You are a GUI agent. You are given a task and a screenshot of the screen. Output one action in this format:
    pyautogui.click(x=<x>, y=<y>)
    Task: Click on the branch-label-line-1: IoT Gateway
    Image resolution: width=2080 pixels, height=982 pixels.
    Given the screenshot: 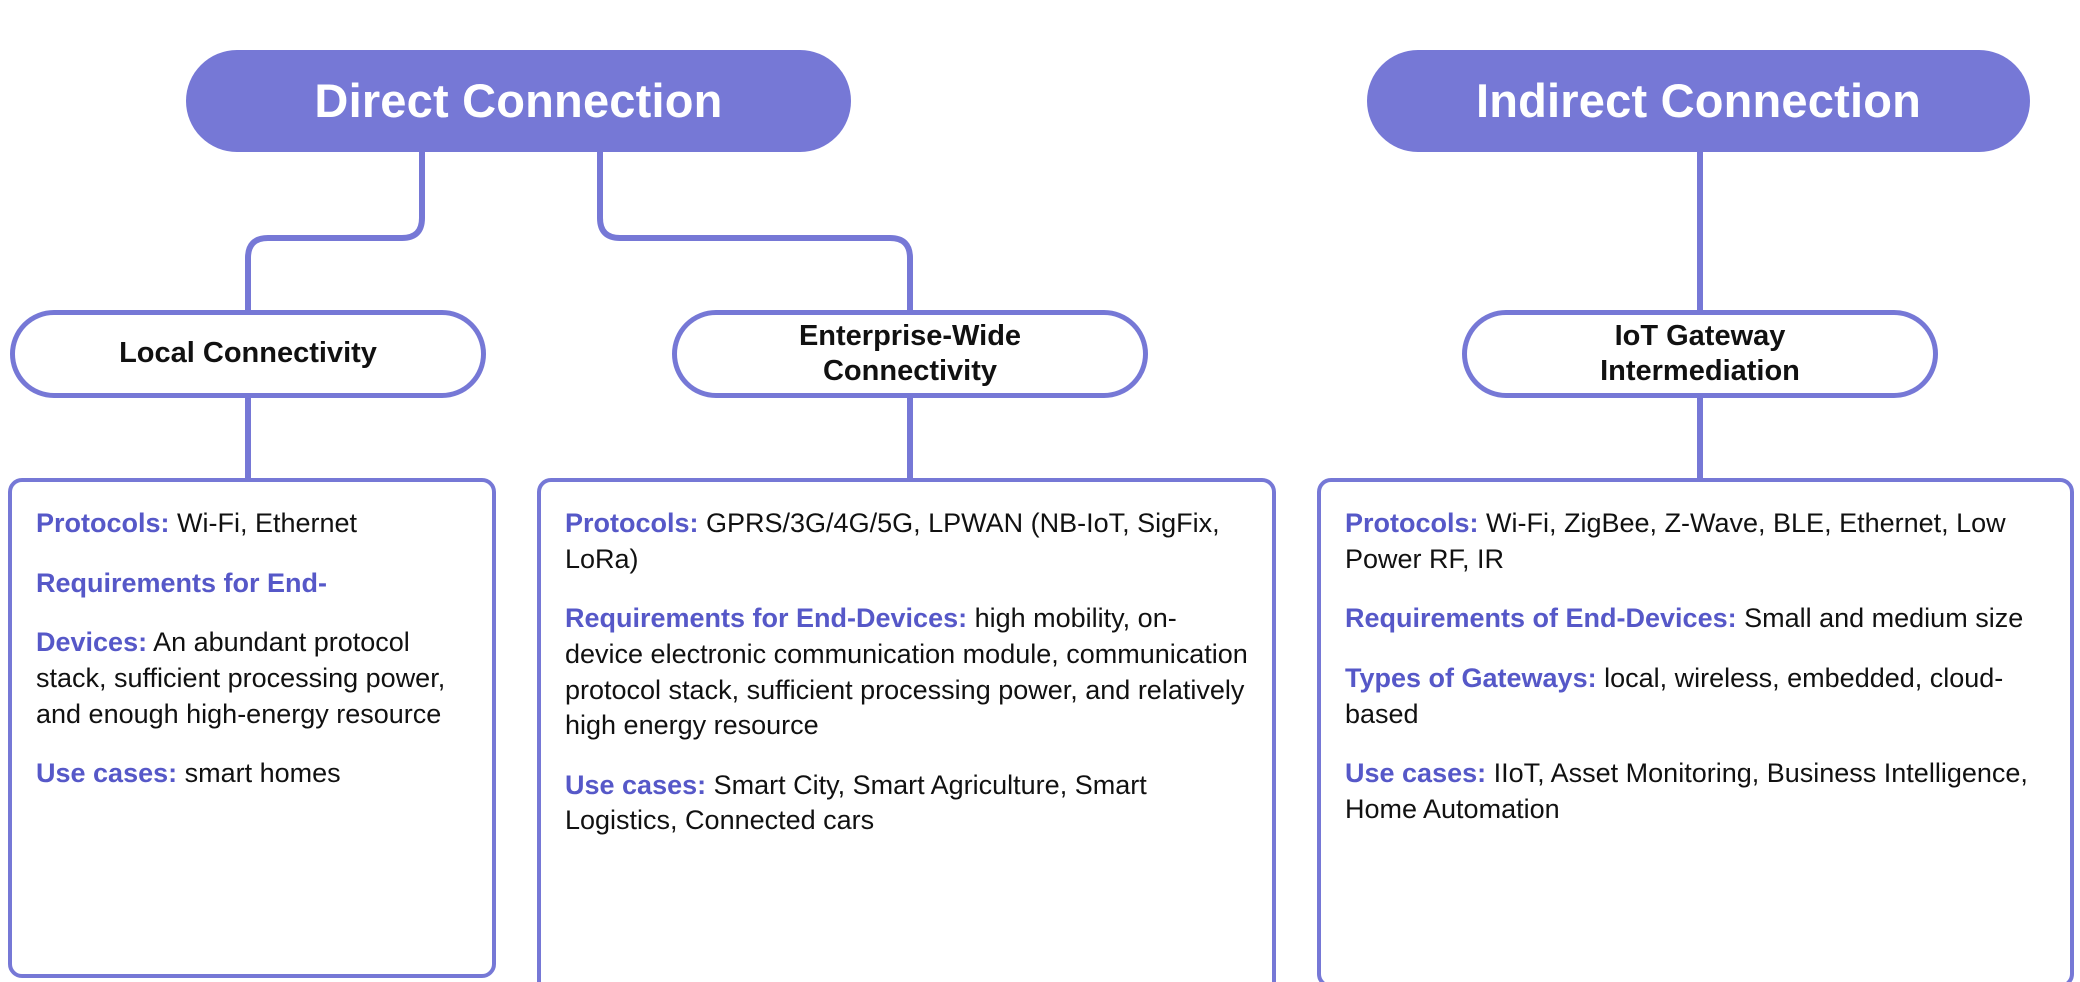 What is the action you would take?
    pyautogui.click(x=1700, y=335)
    